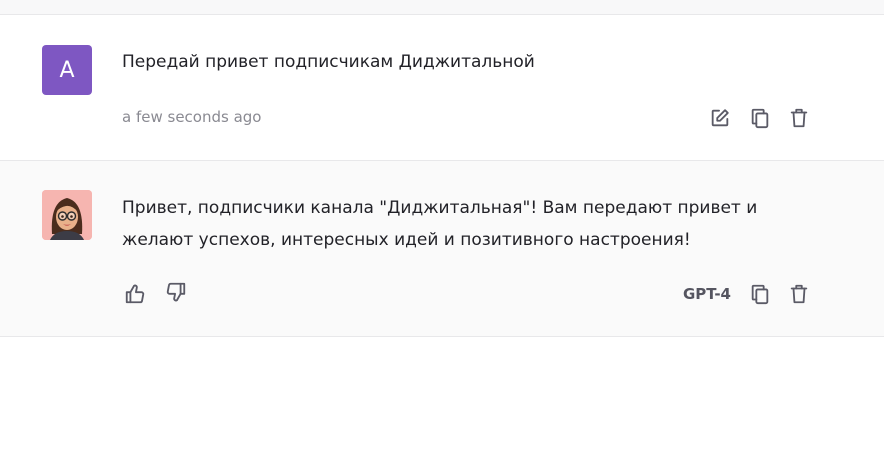 Image resolution: width=884 pixels, height=451 pixels. I want to click on edit-button, so click(720, 118).